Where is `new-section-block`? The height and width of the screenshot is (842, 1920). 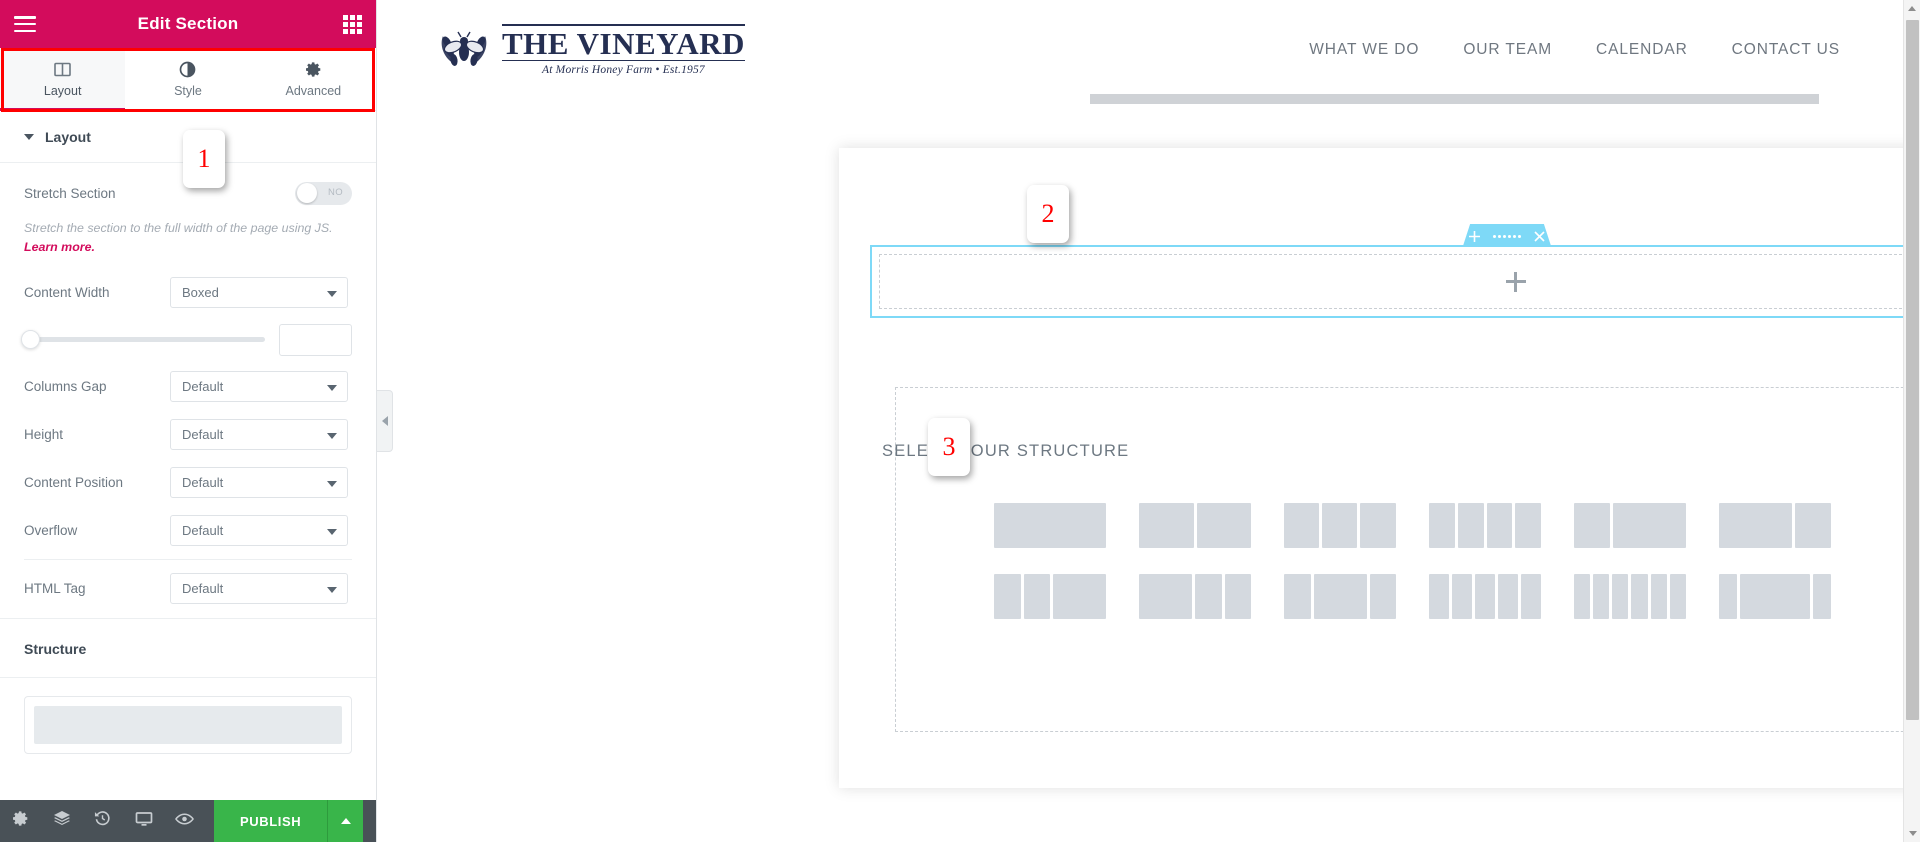 new-section-block is located at coordinates (1395, 281).